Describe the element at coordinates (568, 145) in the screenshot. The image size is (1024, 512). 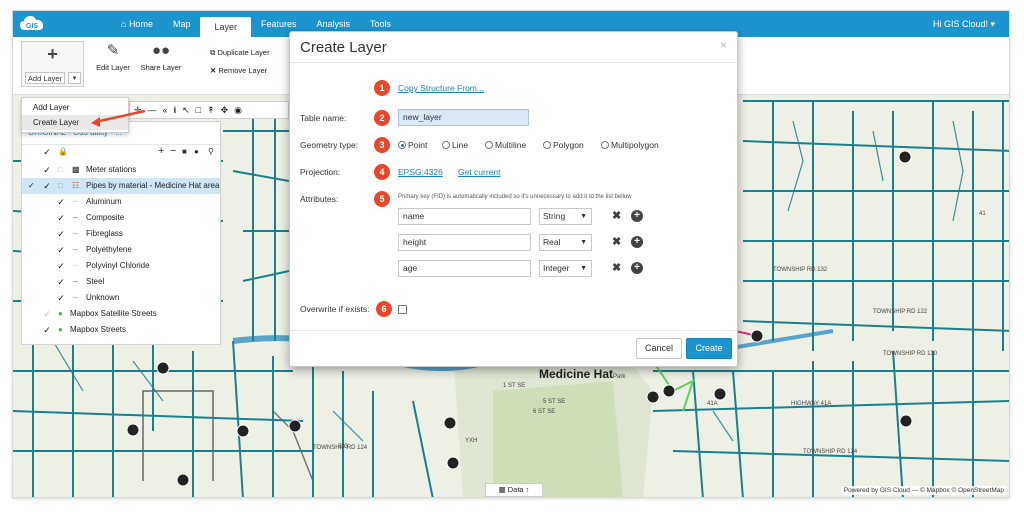
I see `radio-label: Polygon` at that location.